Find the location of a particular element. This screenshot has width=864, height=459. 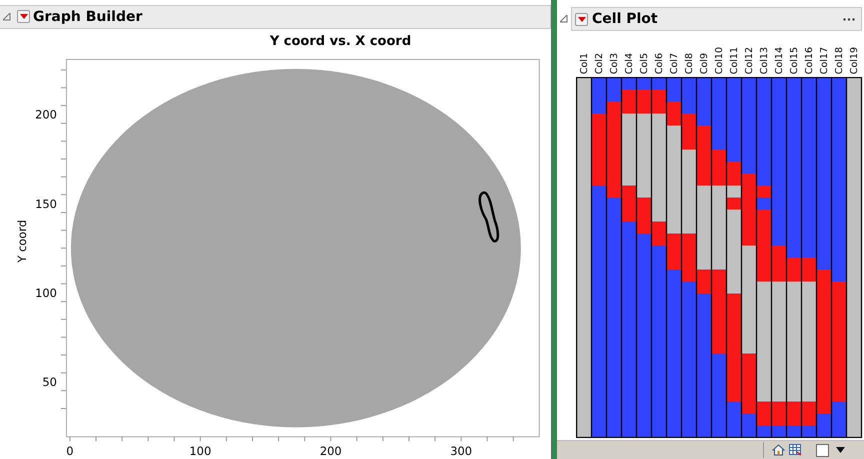

x-tick-label: 200 is located at coordinates (331, 451).